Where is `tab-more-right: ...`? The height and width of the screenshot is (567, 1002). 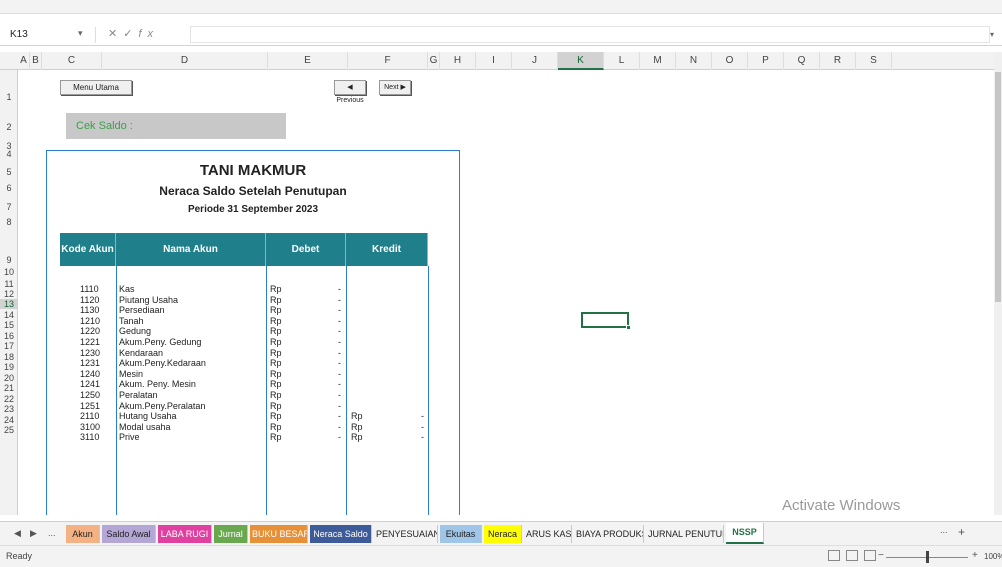 tab-more-right: ... is located at coordinates (944, 530).